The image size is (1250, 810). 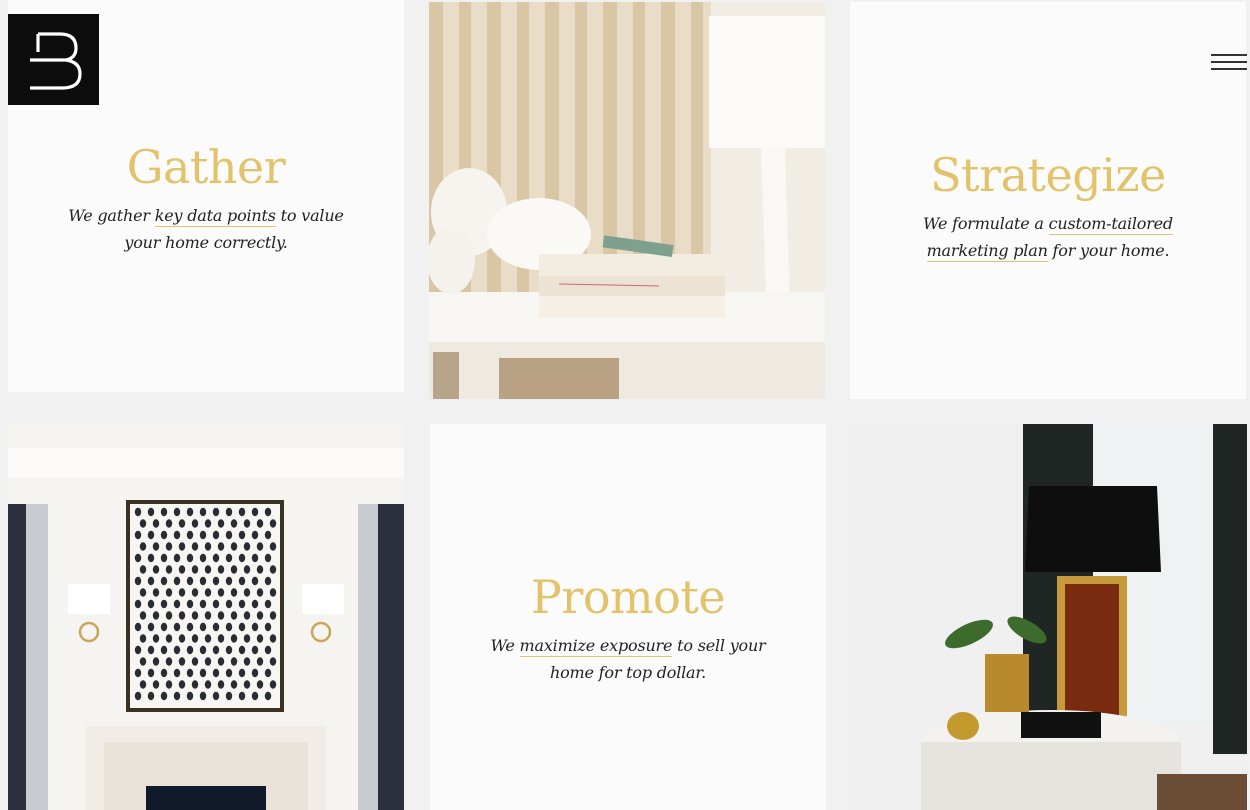 What do you see at coordinates (215, 216) in the screenshot?
I see `key-data-points-link: key data points` at bounding box center [215, 216].